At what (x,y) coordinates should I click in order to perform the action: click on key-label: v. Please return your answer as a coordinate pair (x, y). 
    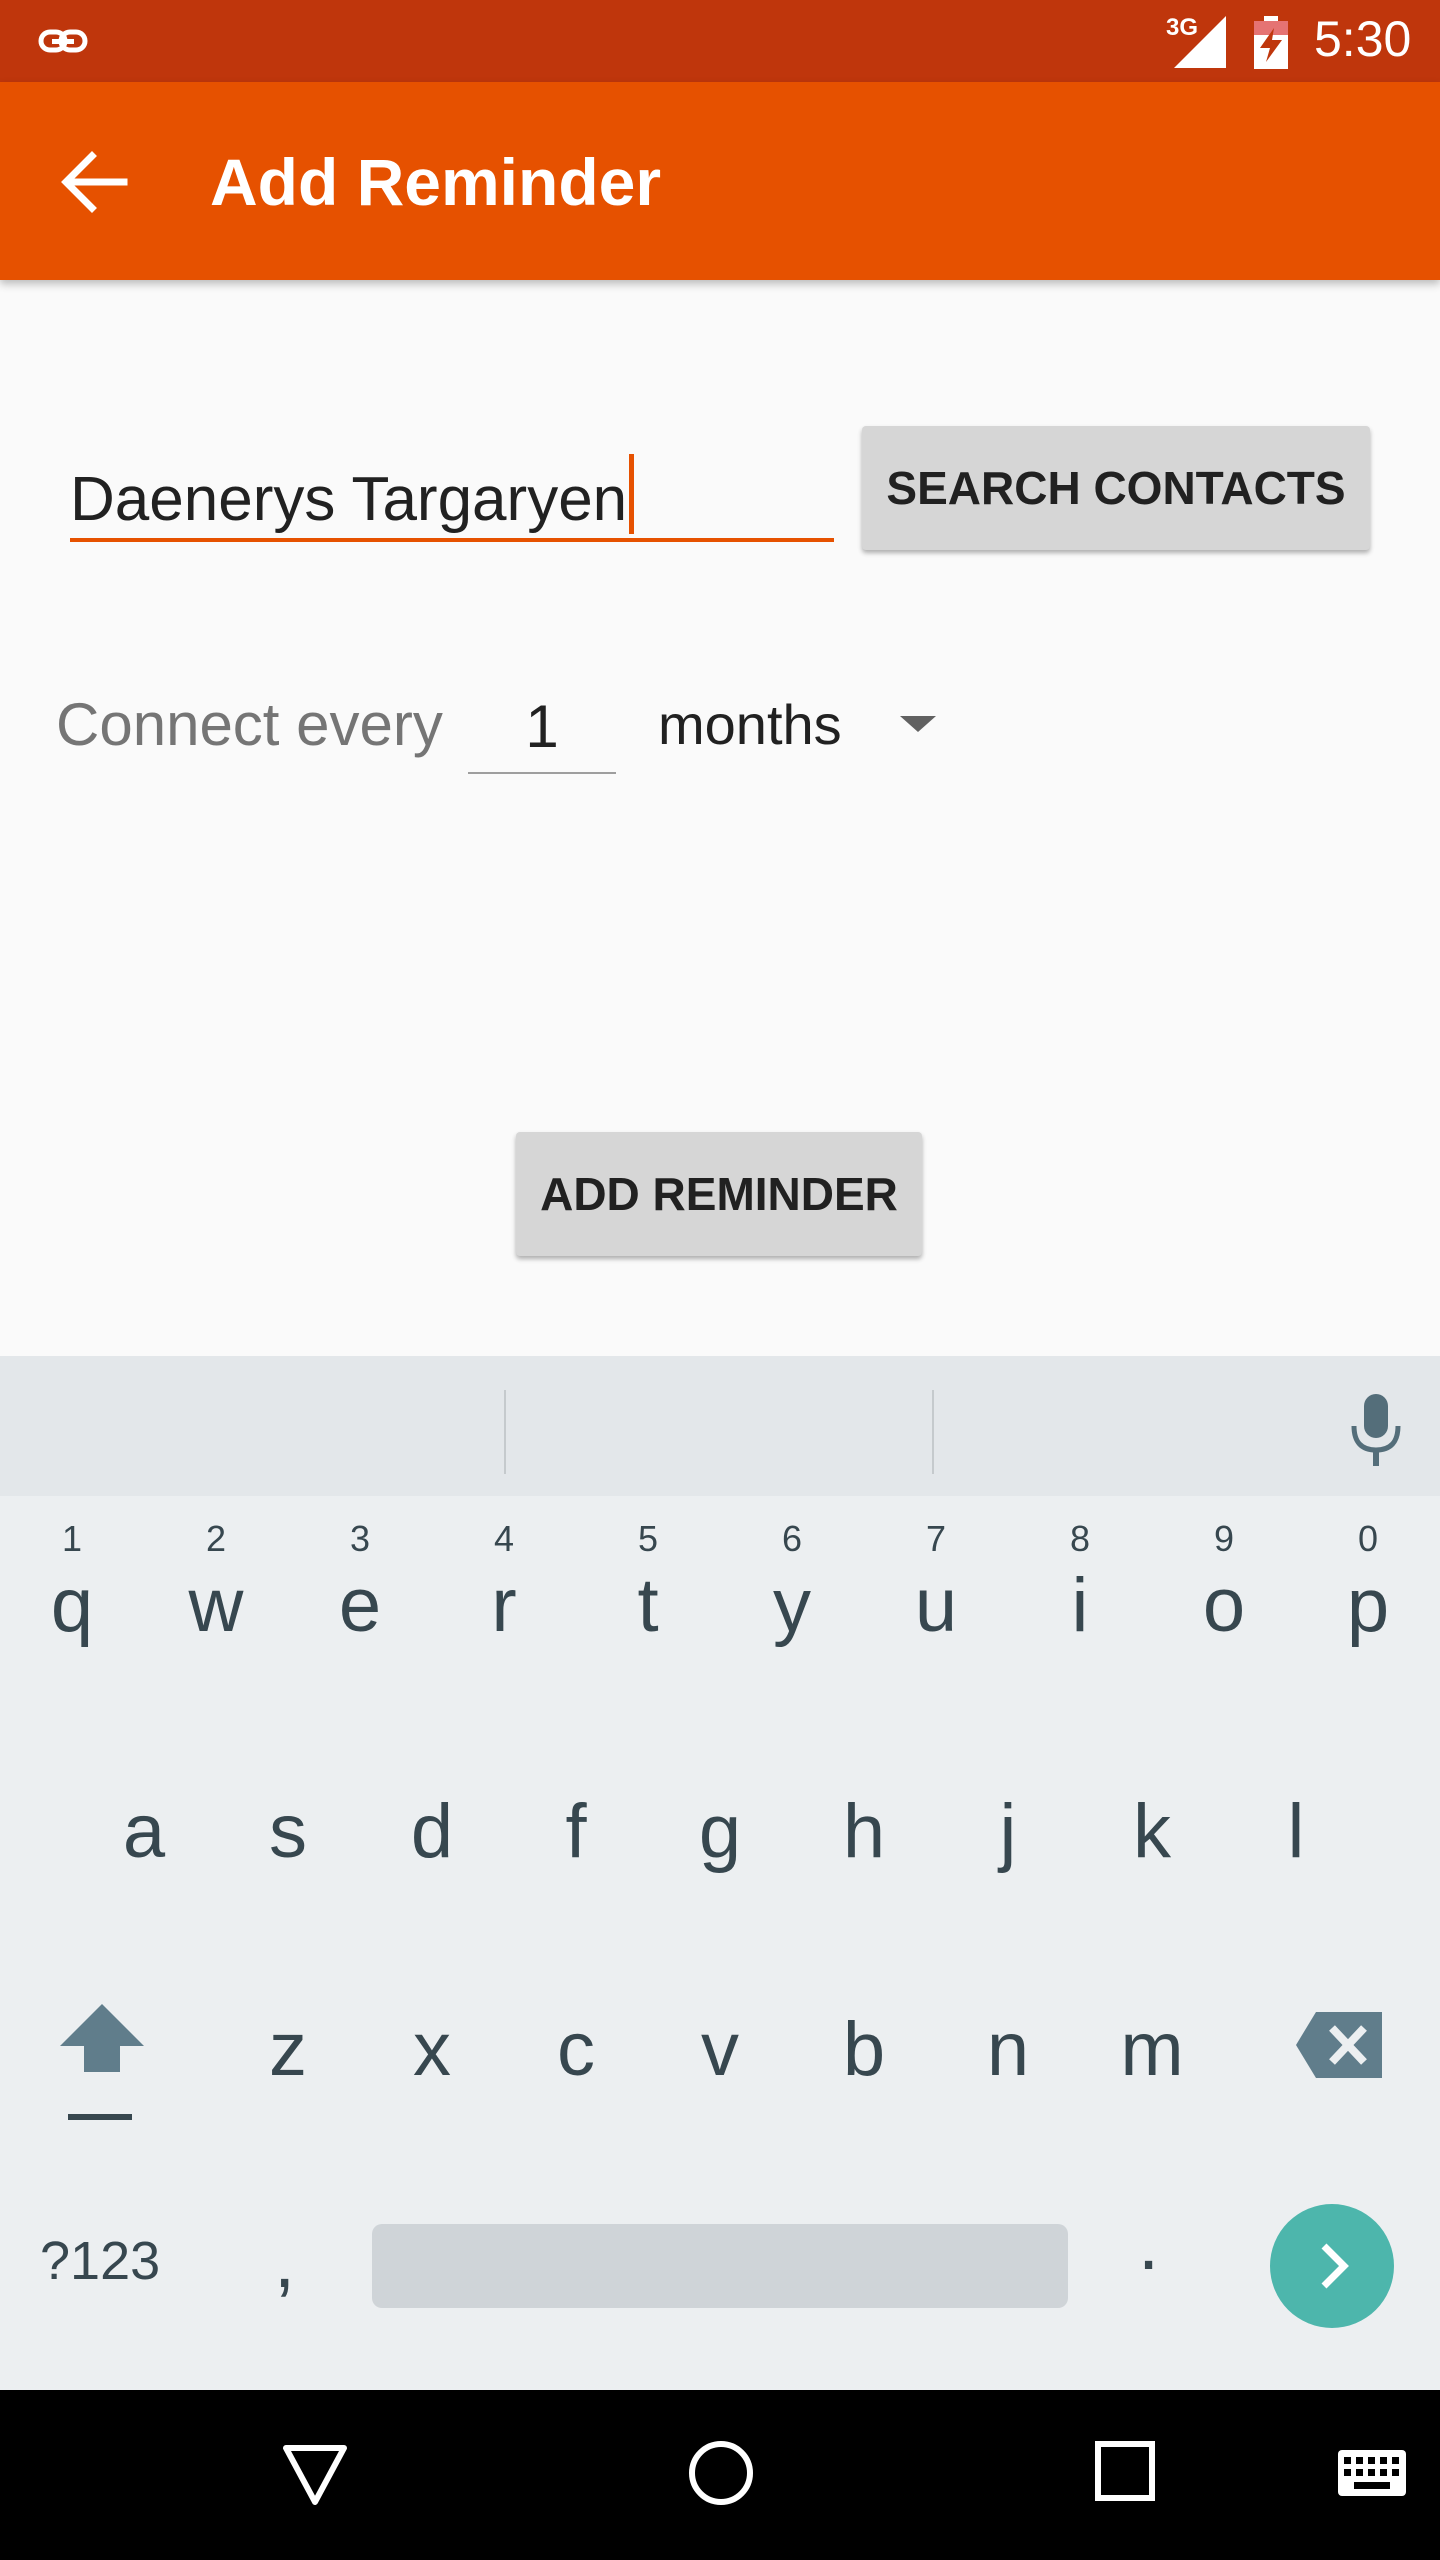
    Looking at the image, I should click on (720, 2049).